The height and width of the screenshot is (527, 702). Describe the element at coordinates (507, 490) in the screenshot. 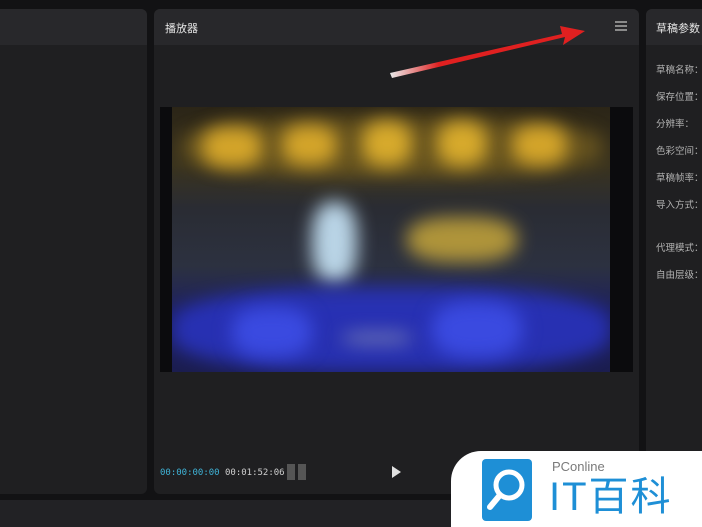

I see `magnifier-logo-icon` at that location.